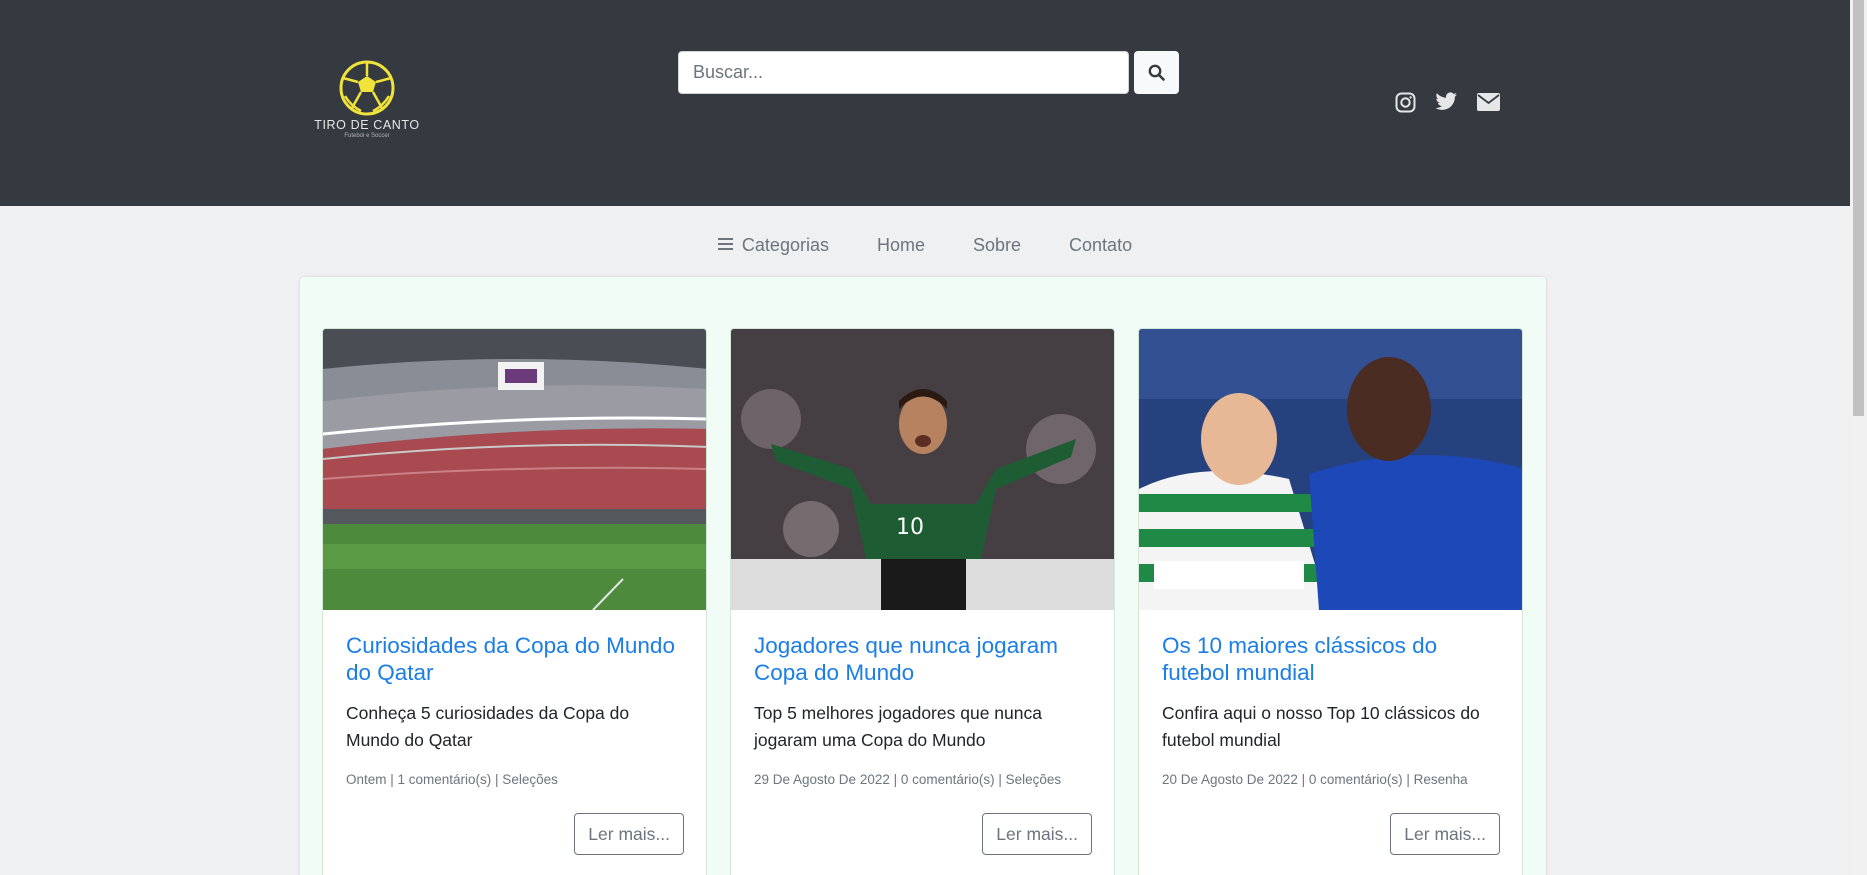 This screenshot has width=1867, height=875. I want to click on search-input, so click(903, 72).